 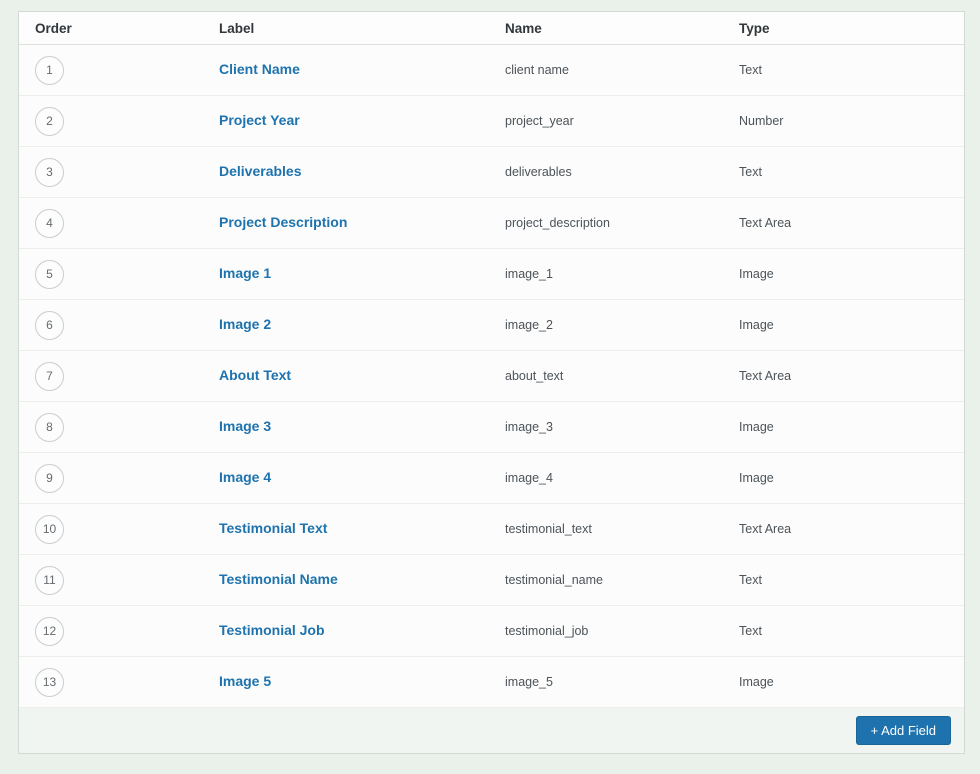 I want to click on table-row: 6 Image 2 image_2 Image, so click(x=491, y=325).